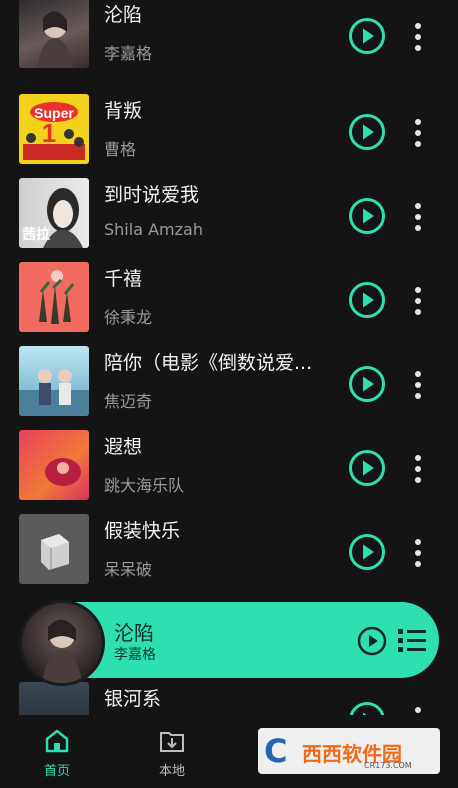  What do you see at coordinates (134, 633) in the screenshot?
I see `now-playing-title: 沦陷` at bounding box center [134, 633].